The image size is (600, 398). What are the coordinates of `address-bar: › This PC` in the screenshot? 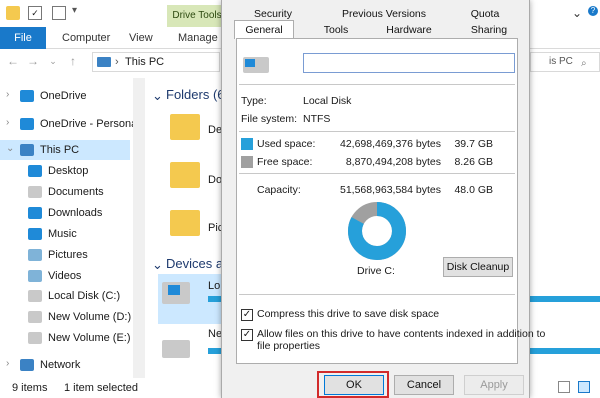 It's located at (156, 62).